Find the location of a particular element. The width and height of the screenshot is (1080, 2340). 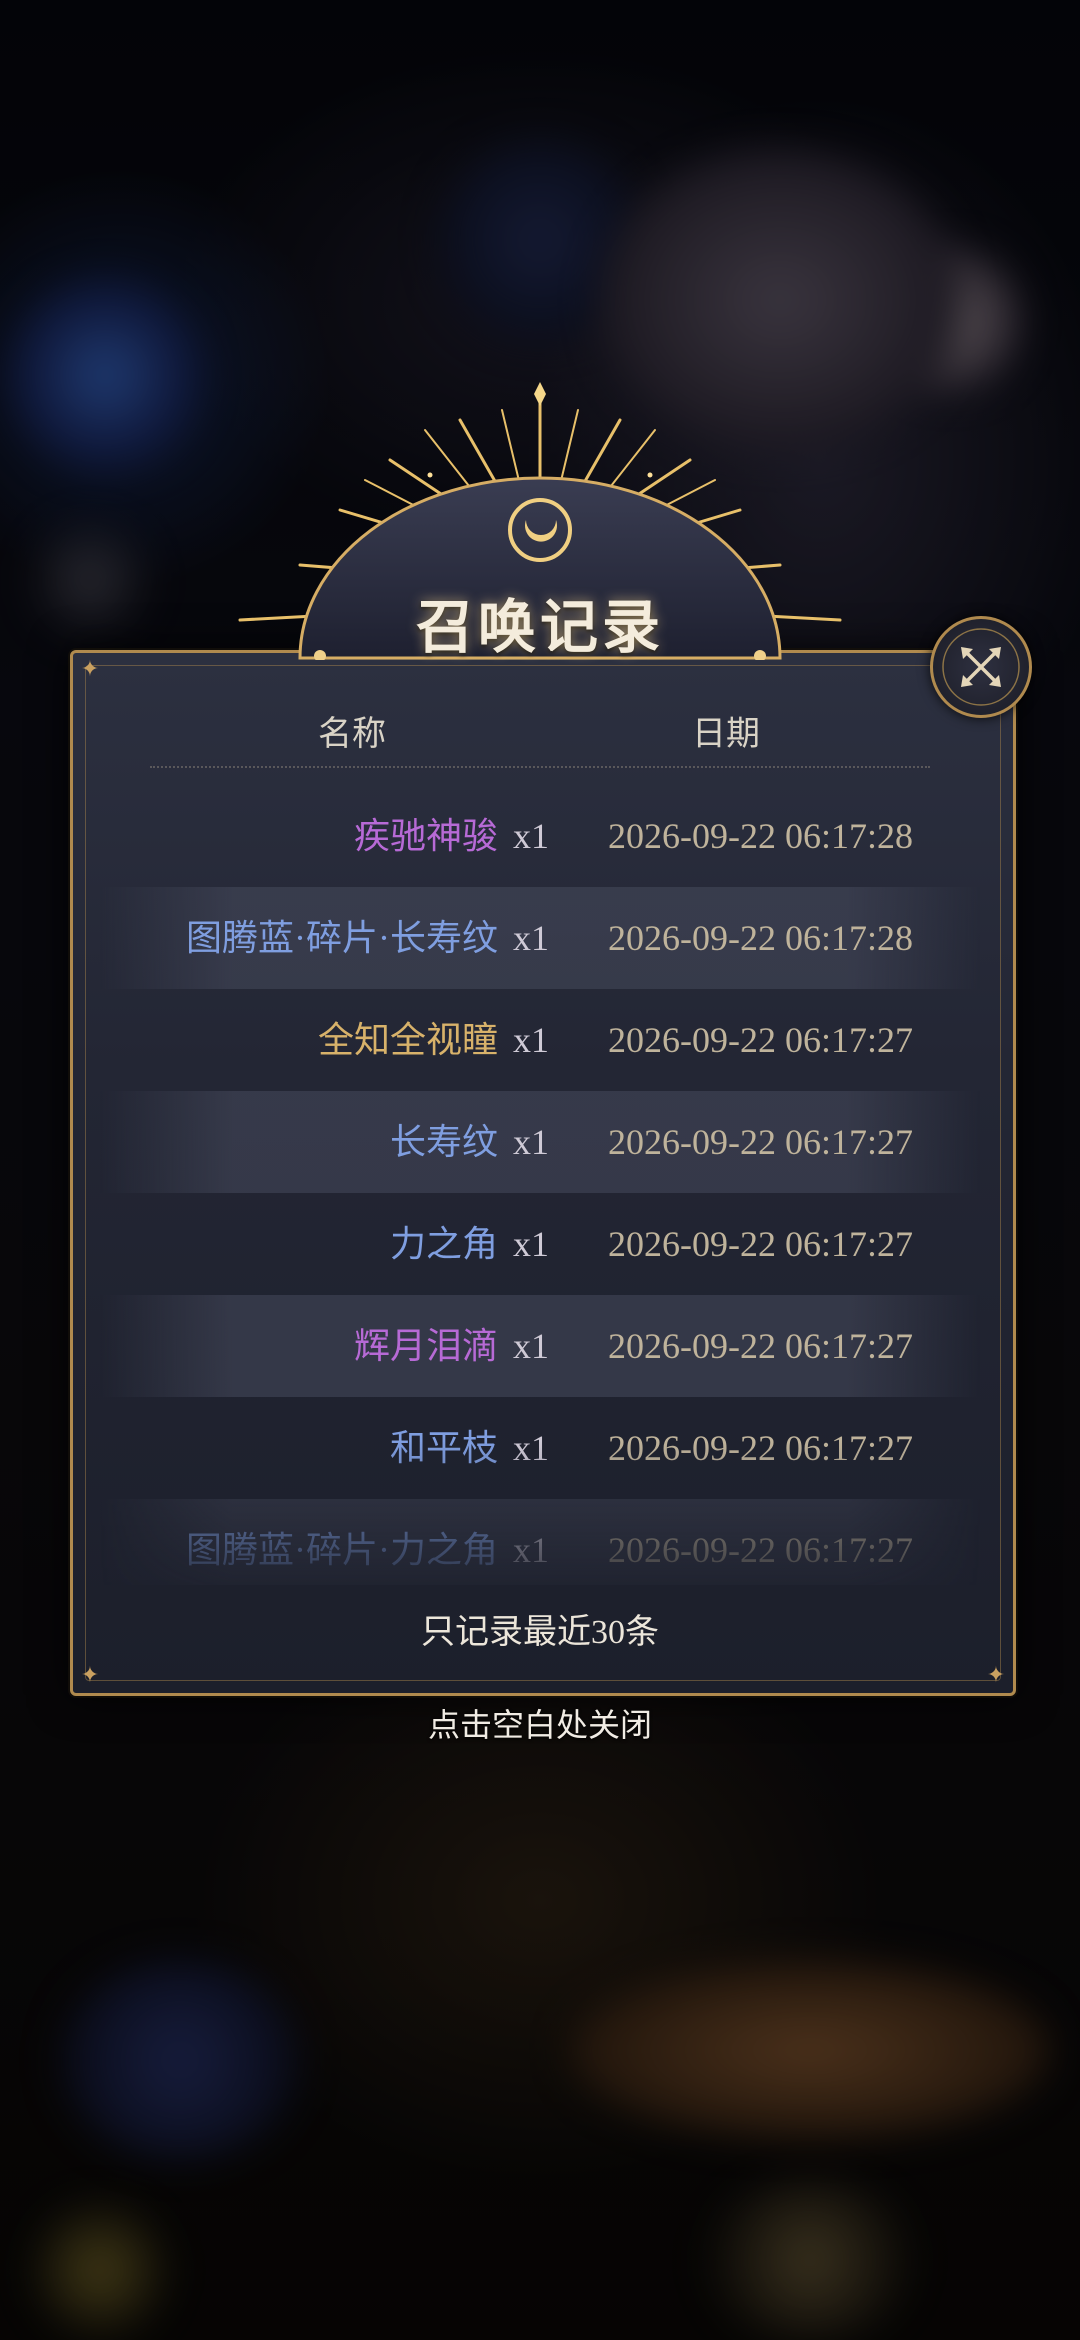

list-item: 力之角 x1 2026-09-22 06:17:27 is located at coordinates (540, 1244).